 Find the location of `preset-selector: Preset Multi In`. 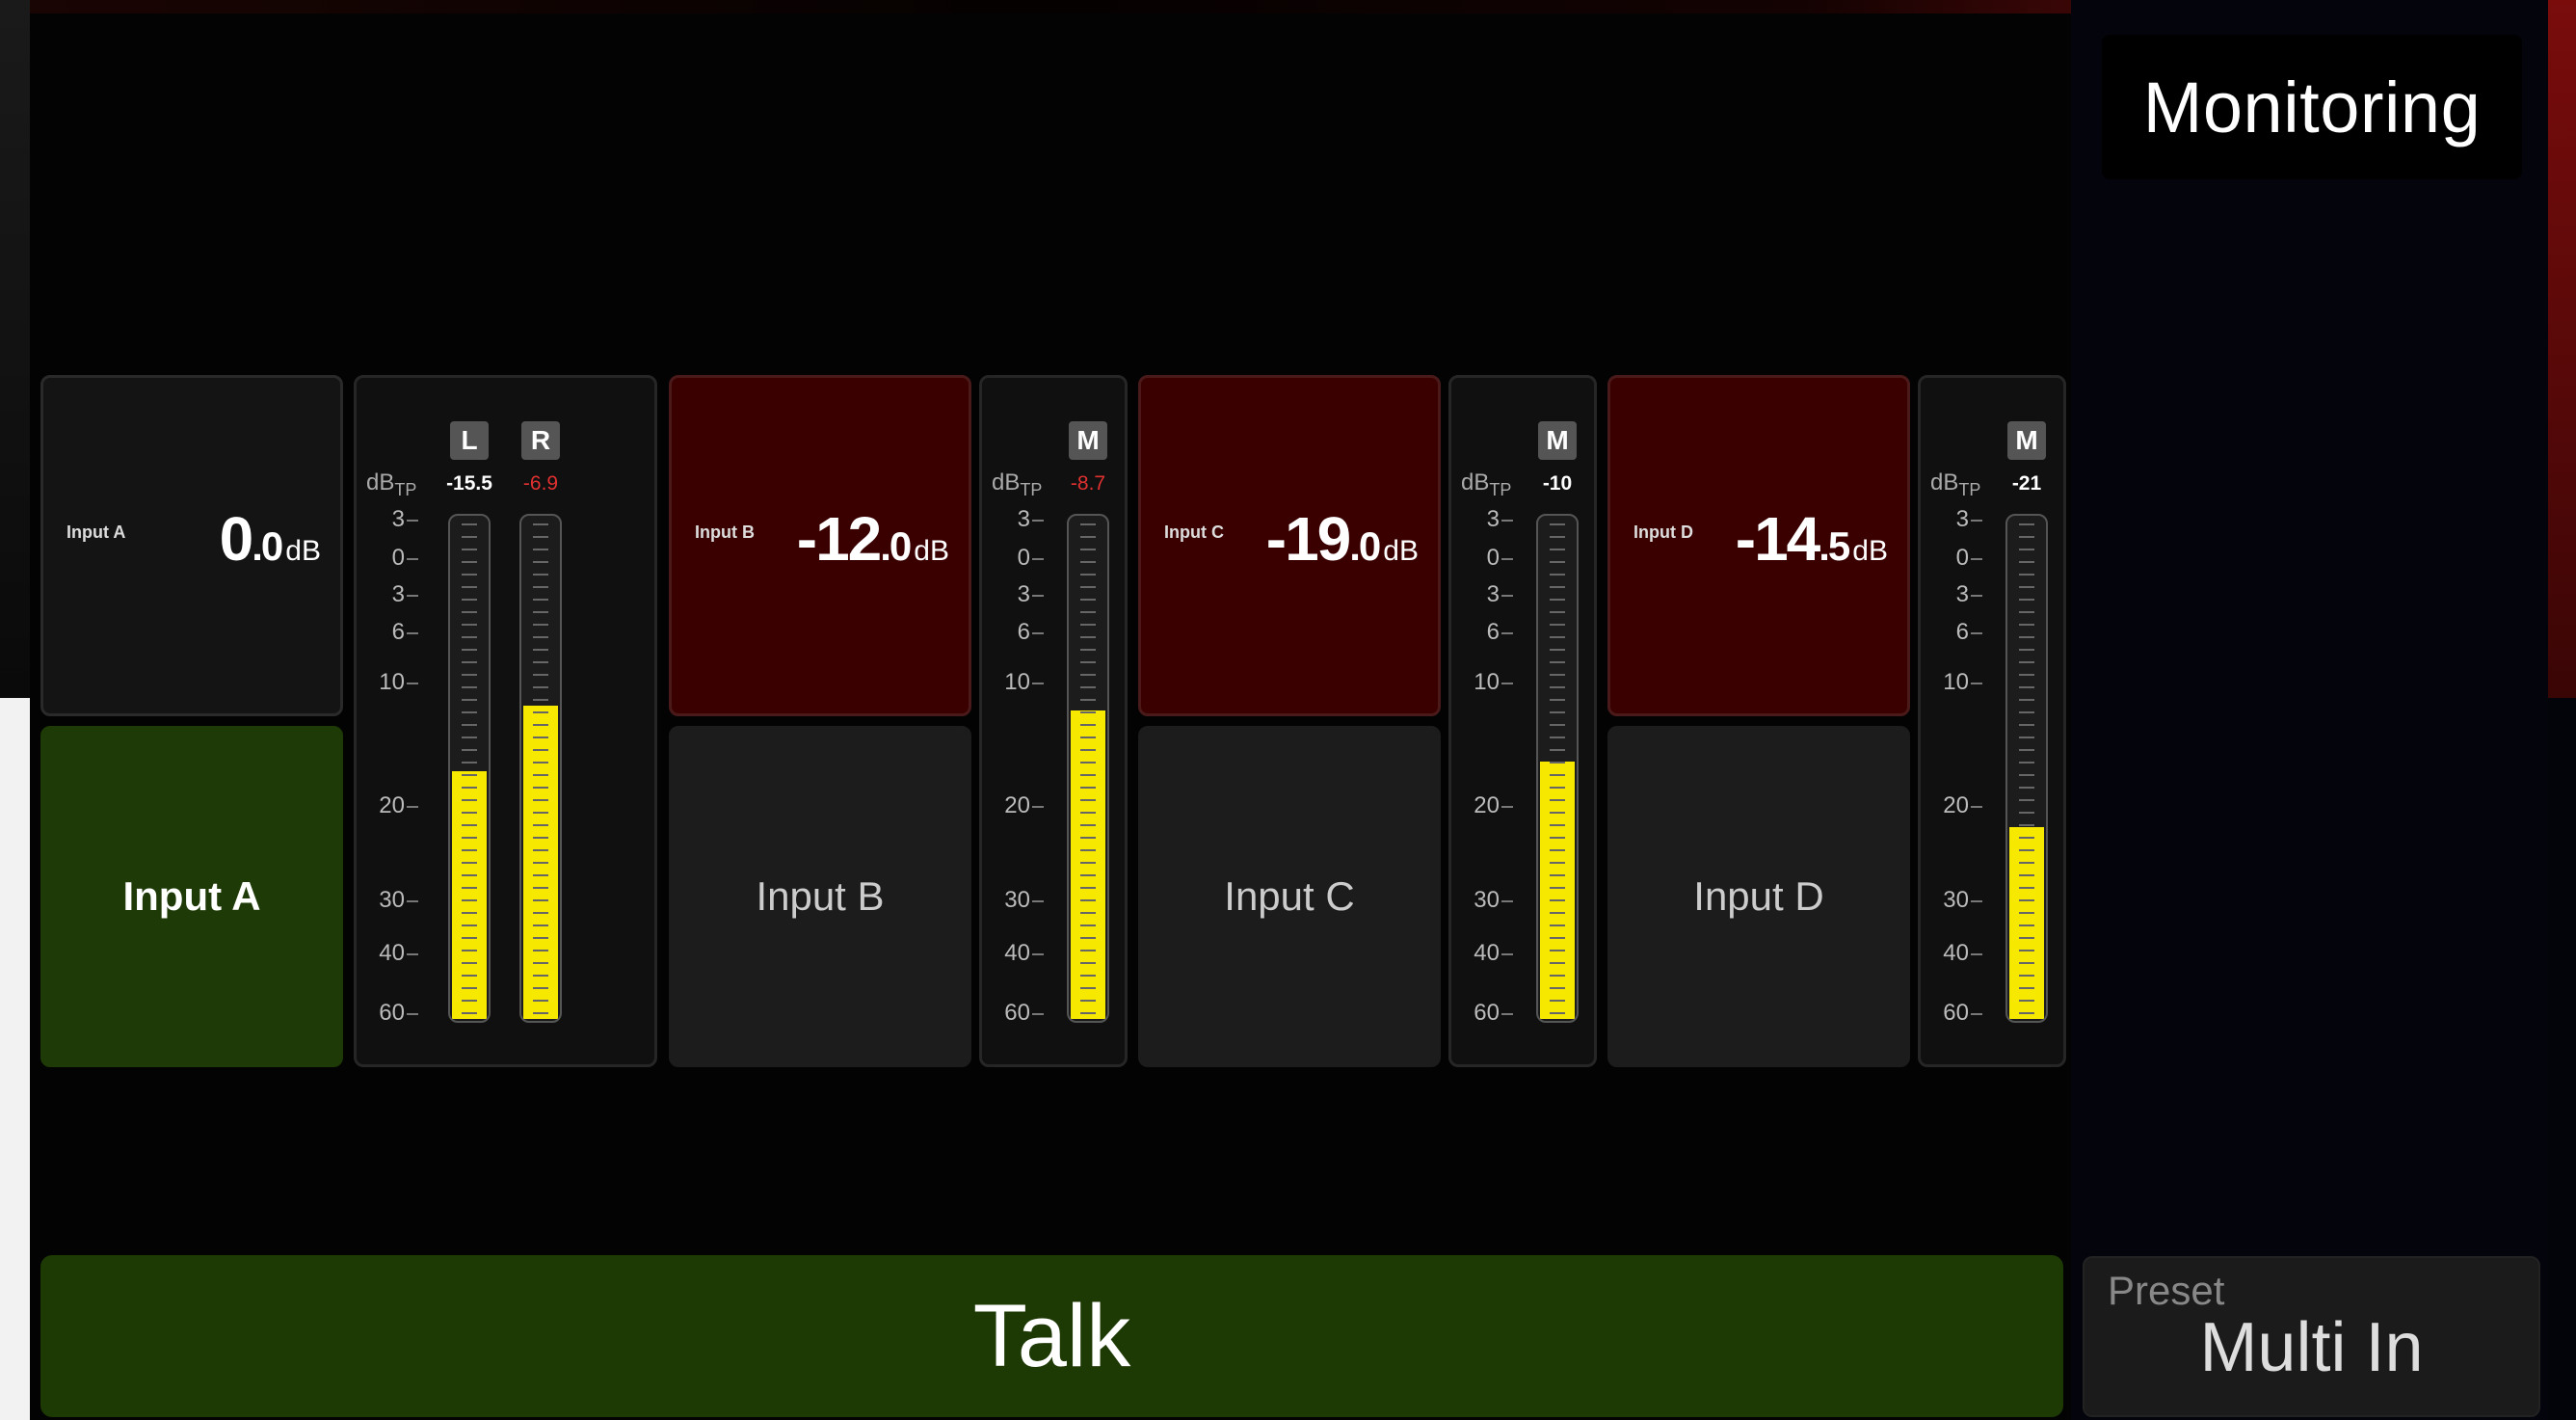

preset-selector: Preset Multi In is located at coordinates (2311, 1336).